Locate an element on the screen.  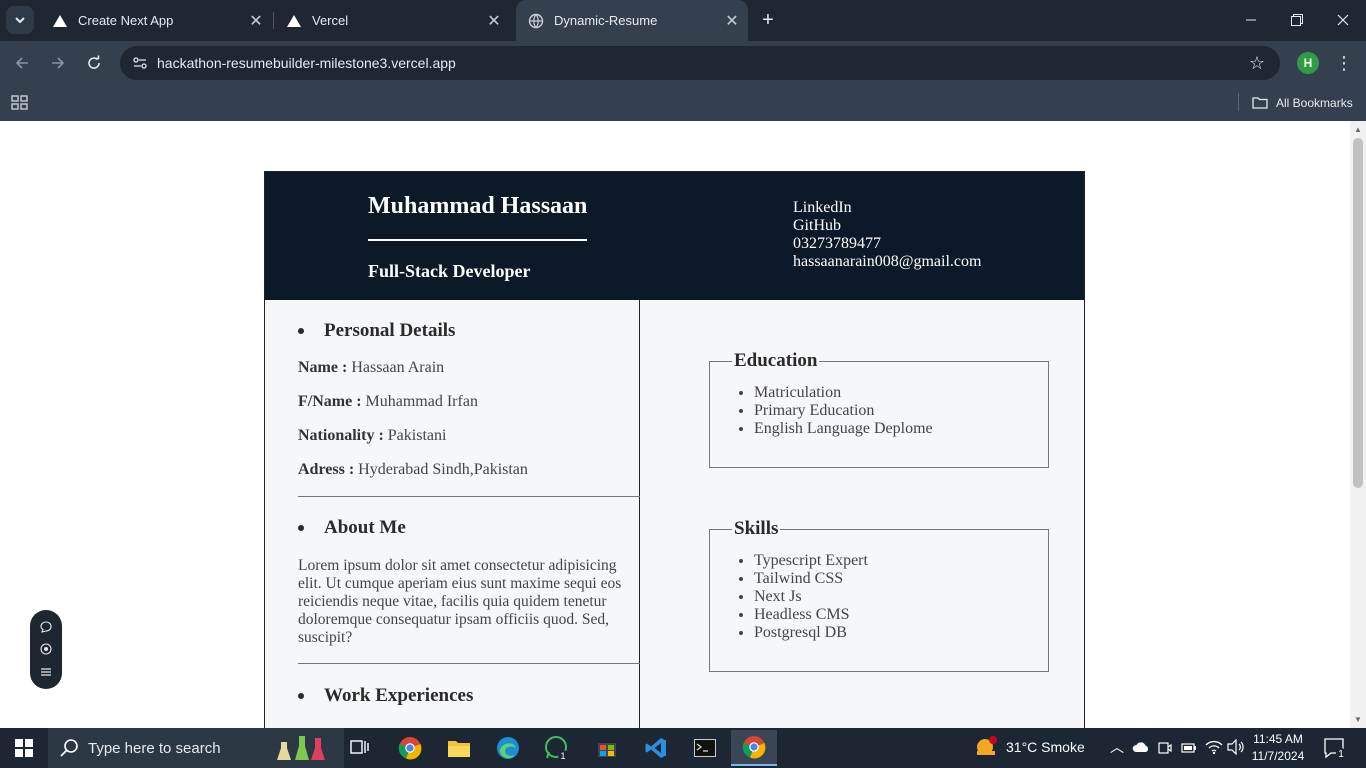
menu-lines-icon is located at coordinates (46, 672).